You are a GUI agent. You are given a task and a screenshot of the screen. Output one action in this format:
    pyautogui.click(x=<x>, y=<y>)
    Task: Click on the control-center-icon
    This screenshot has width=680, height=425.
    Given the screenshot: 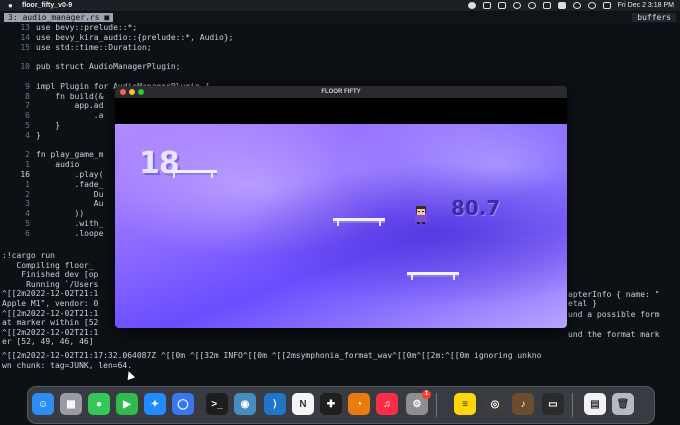 What is the action you would take?
    pyautogui.click(x=606, y=5)
    